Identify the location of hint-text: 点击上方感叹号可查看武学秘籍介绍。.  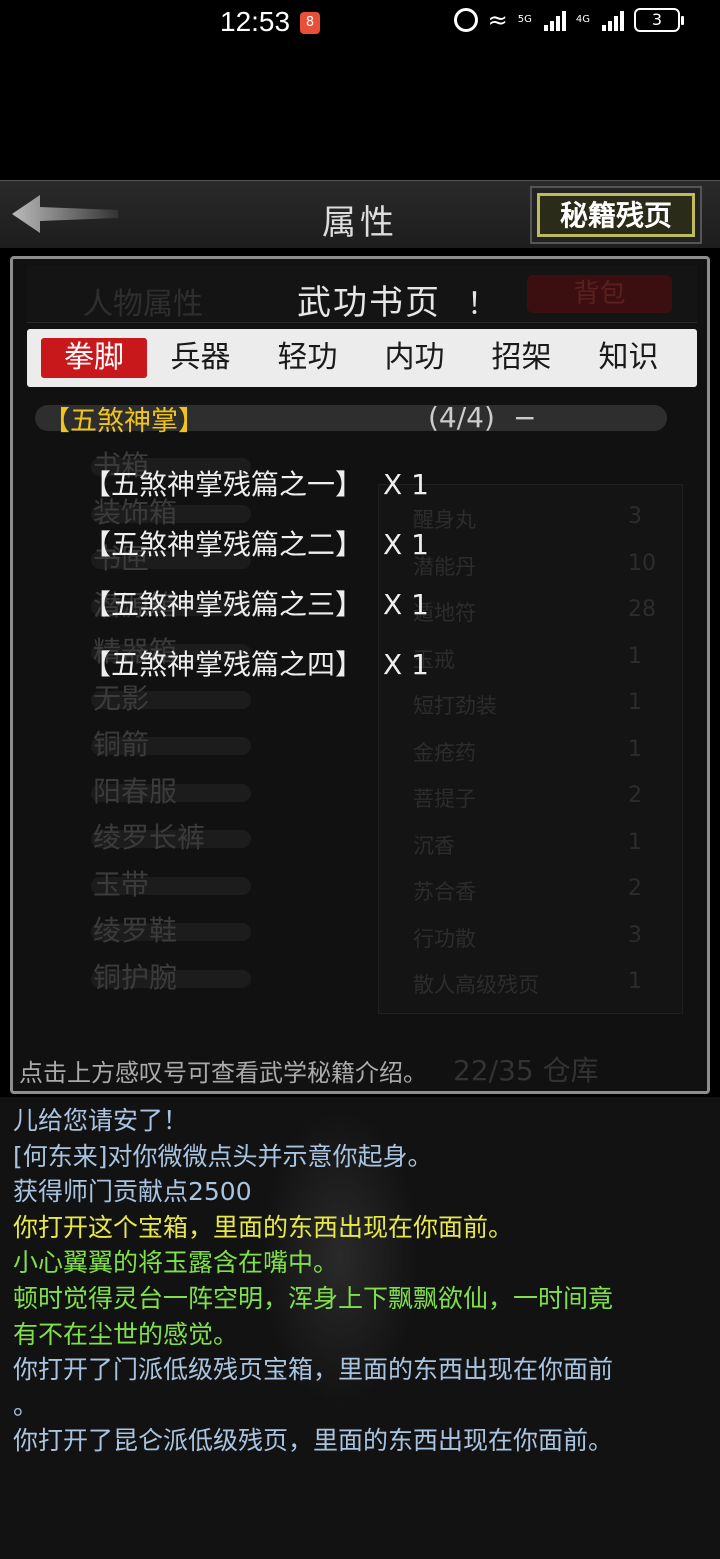
(223, 1073).